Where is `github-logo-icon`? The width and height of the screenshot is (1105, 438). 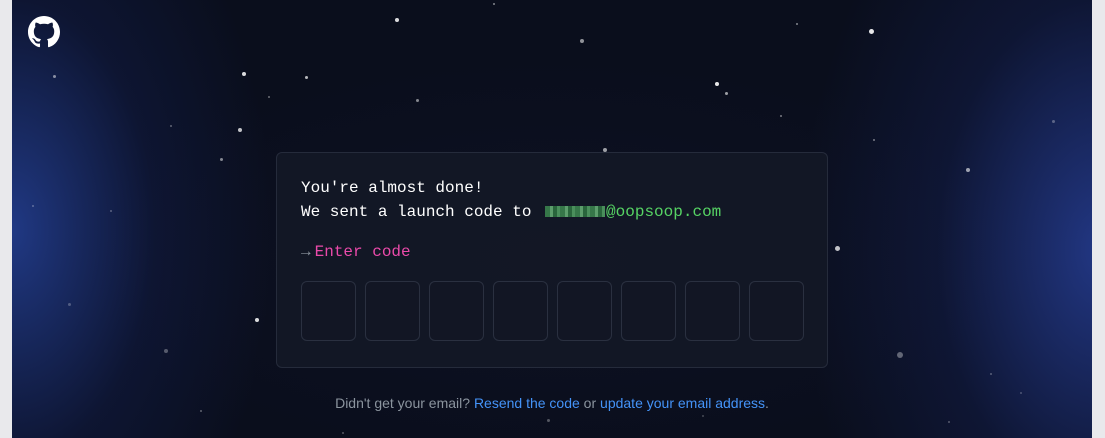 github-logo-icon is located at coordinates (44, 32).